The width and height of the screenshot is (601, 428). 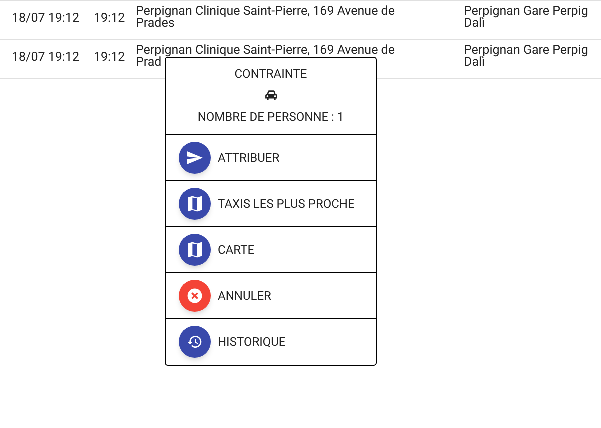 What do you see at coordinates (195, 342) in the screenshot?
I see `history-icon` at bounding box center [195, 342].